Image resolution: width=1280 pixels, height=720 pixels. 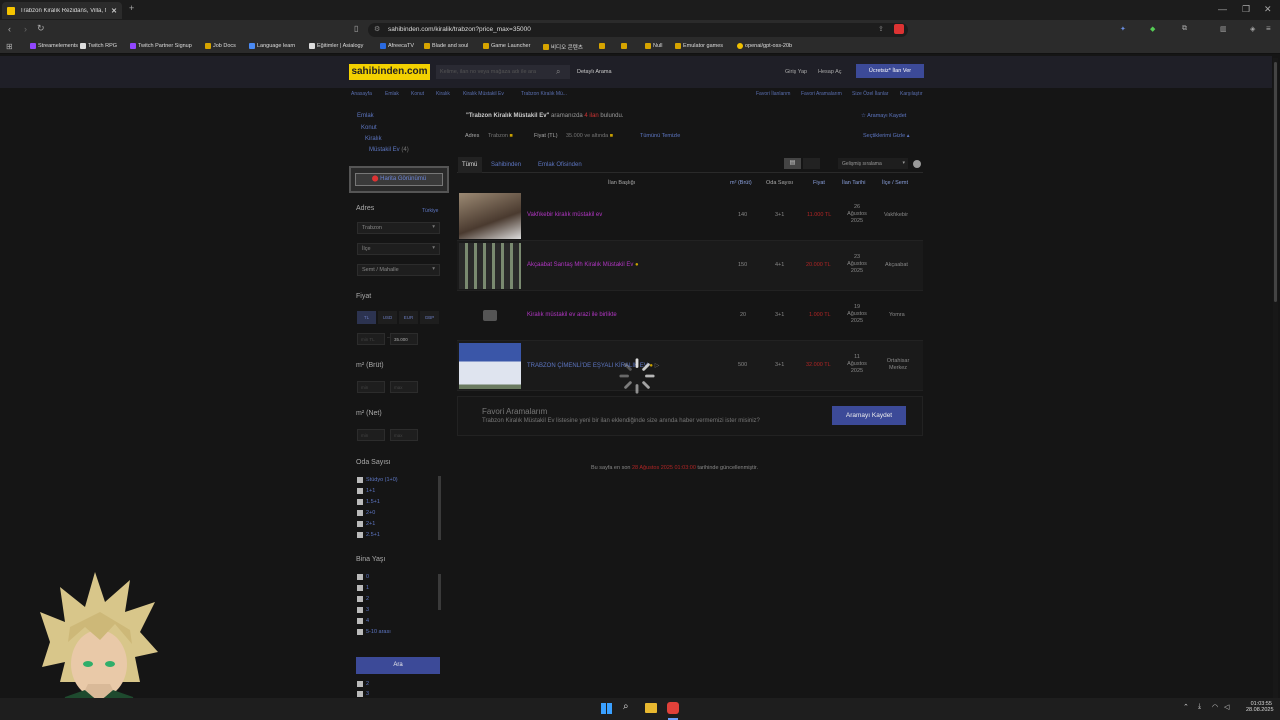 I want to click on category-konut: Konut, so click(x=369, y=128).